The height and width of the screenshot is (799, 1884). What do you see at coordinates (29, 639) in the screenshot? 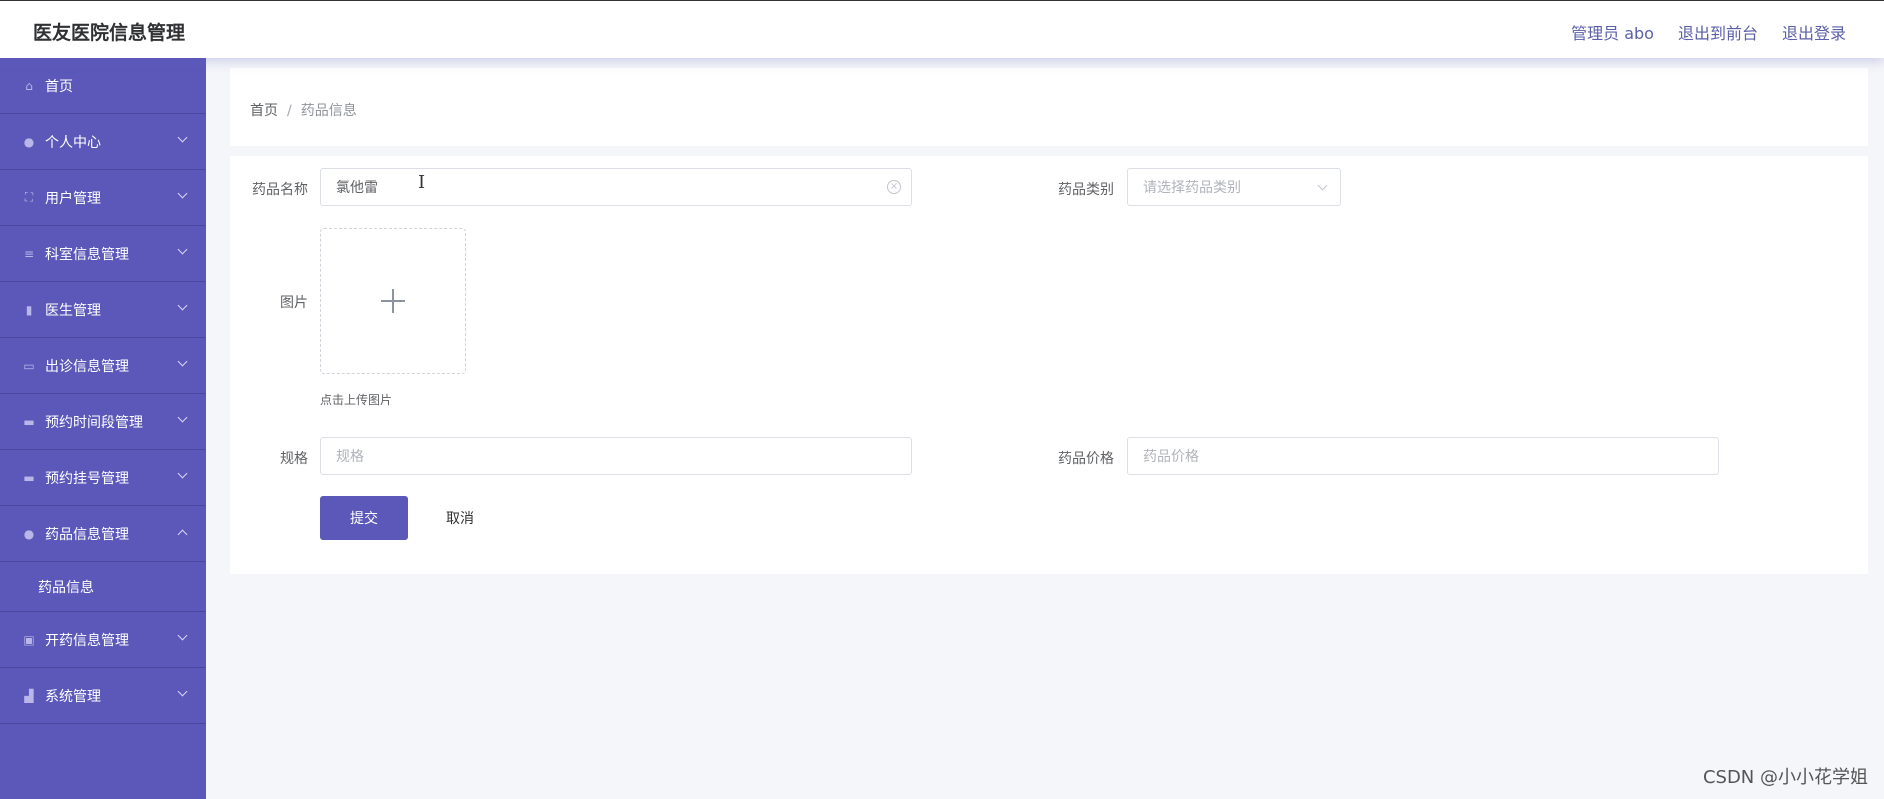
I see `clipboard-icon: ▣` at bounding box center [29, 639].